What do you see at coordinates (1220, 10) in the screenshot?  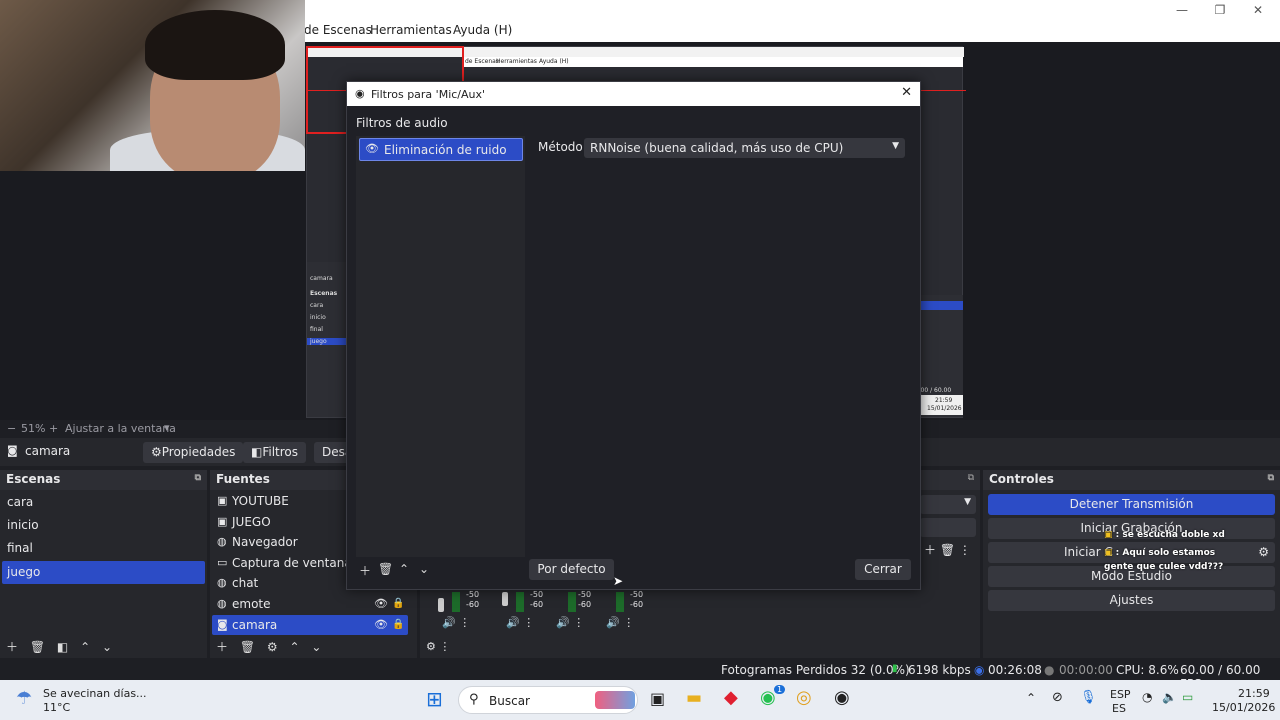 I see `maximize-button: ❐` at bounding box center [1220, 10].